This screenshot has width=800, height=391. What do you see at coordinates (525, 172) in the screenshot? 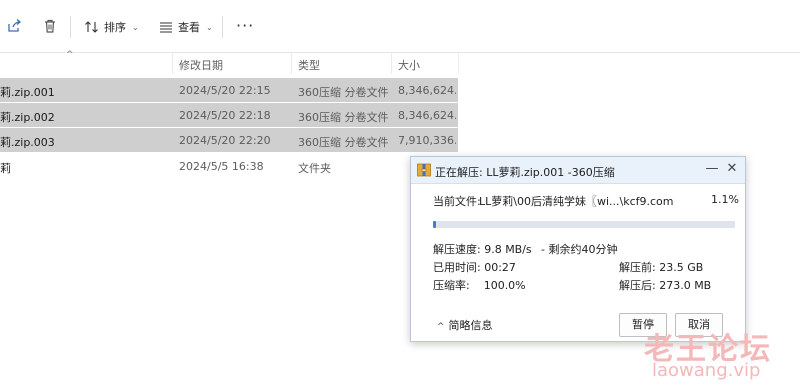
I see `dialog-title: 正在解压: LL萝莉.zip.001 -360压缩` at bounding box center [525, 172].